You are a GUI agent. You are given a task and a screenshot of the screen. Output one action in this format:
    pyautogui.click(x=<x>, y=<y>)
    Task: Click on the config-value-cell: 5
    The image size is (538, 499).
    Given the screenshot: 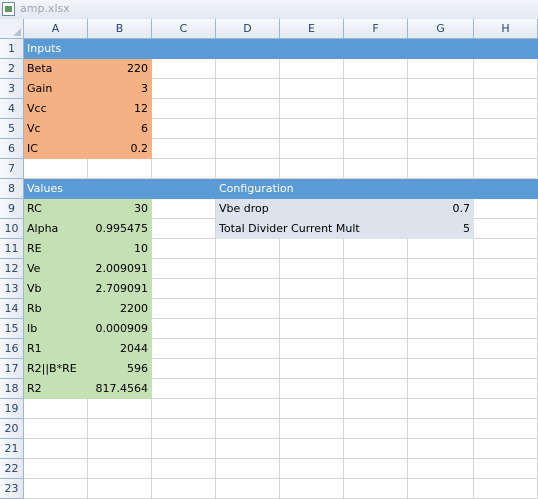 What is the action you would take?
    pyautogui.click(x=441, y=229)
    